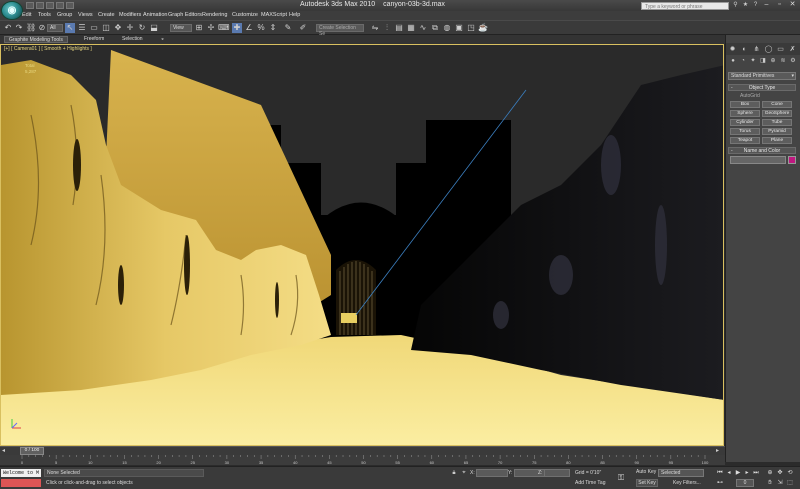  Describe the element at coordinates (199, 28) in the screenshot. I see `pivot-center-icon: ⊞` at that location.